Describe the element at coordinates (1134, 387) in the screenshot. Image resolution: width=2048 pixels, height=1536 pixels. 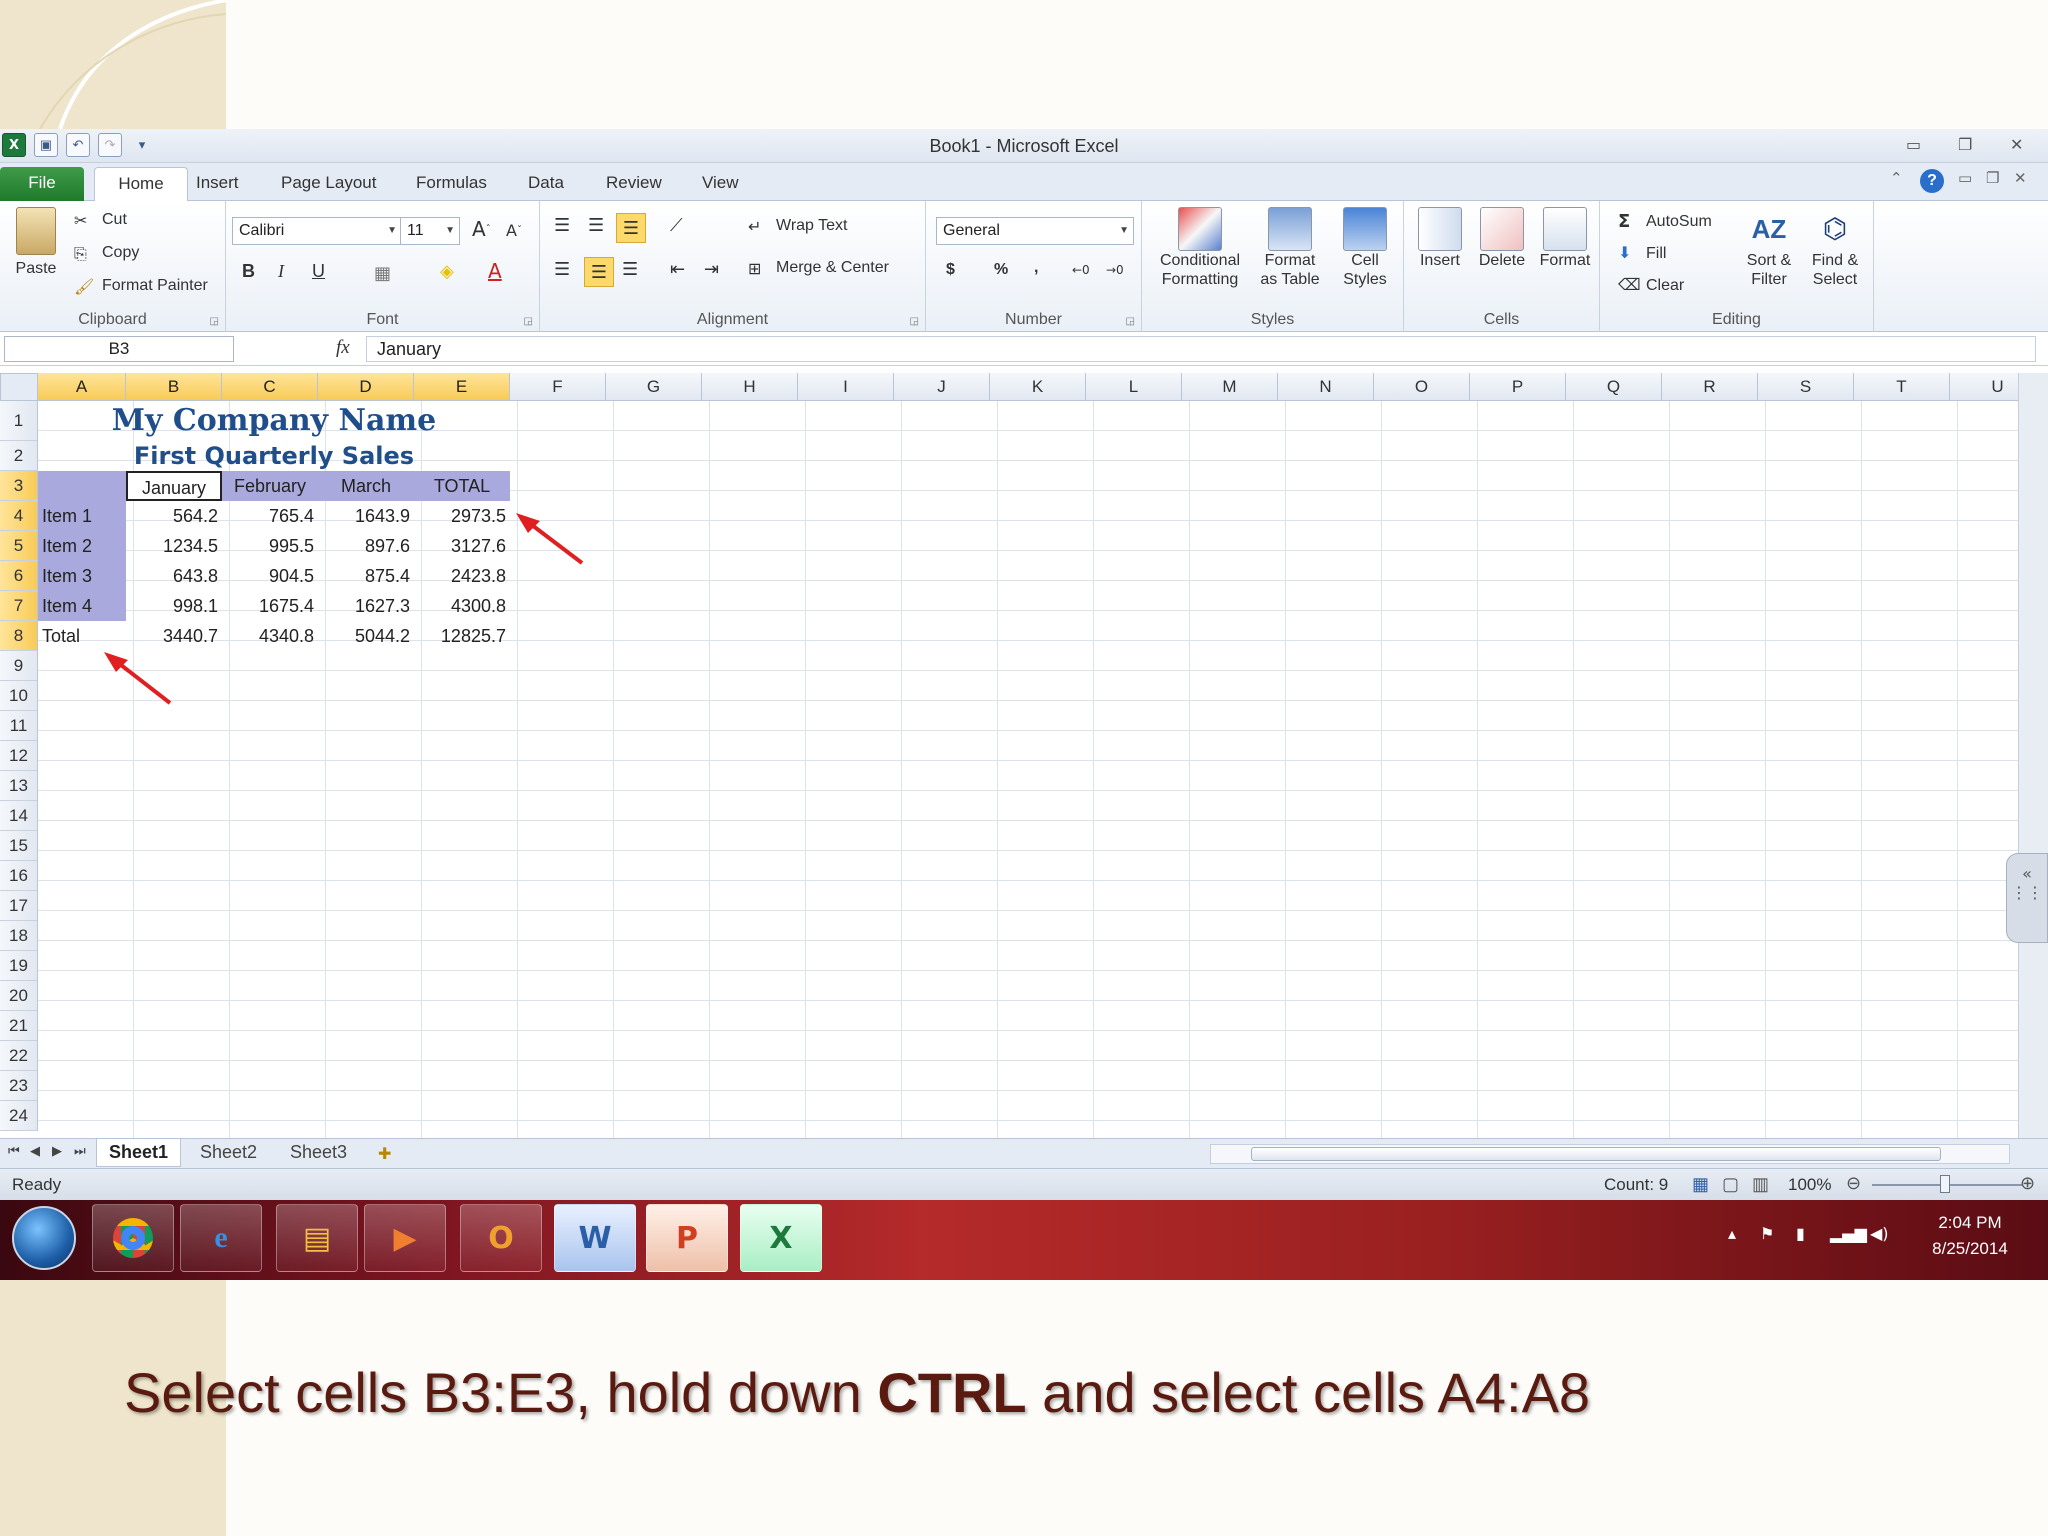
I see `column-header-l: L` at that location.